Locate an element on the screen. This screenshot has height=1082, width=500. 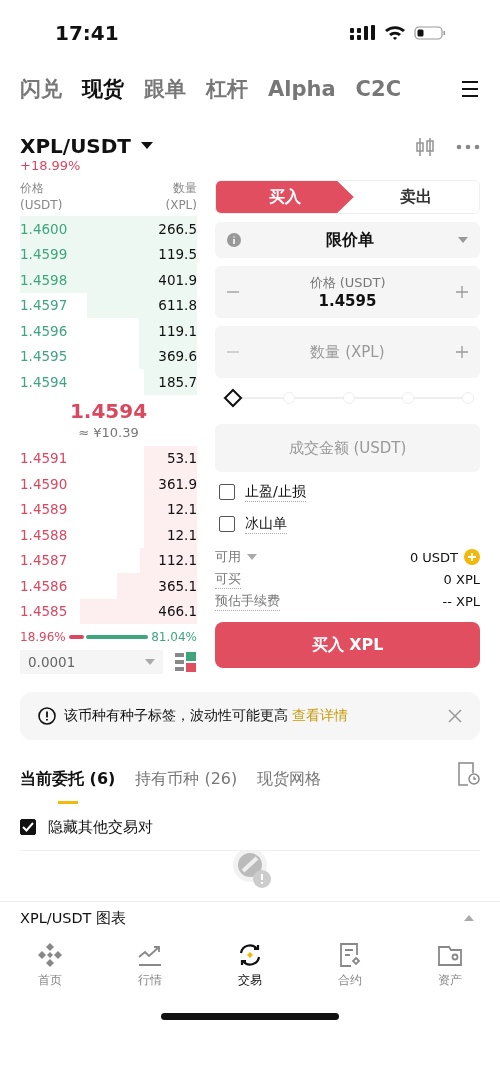
top-tab: Alpha is located at coordinates (302, 89).